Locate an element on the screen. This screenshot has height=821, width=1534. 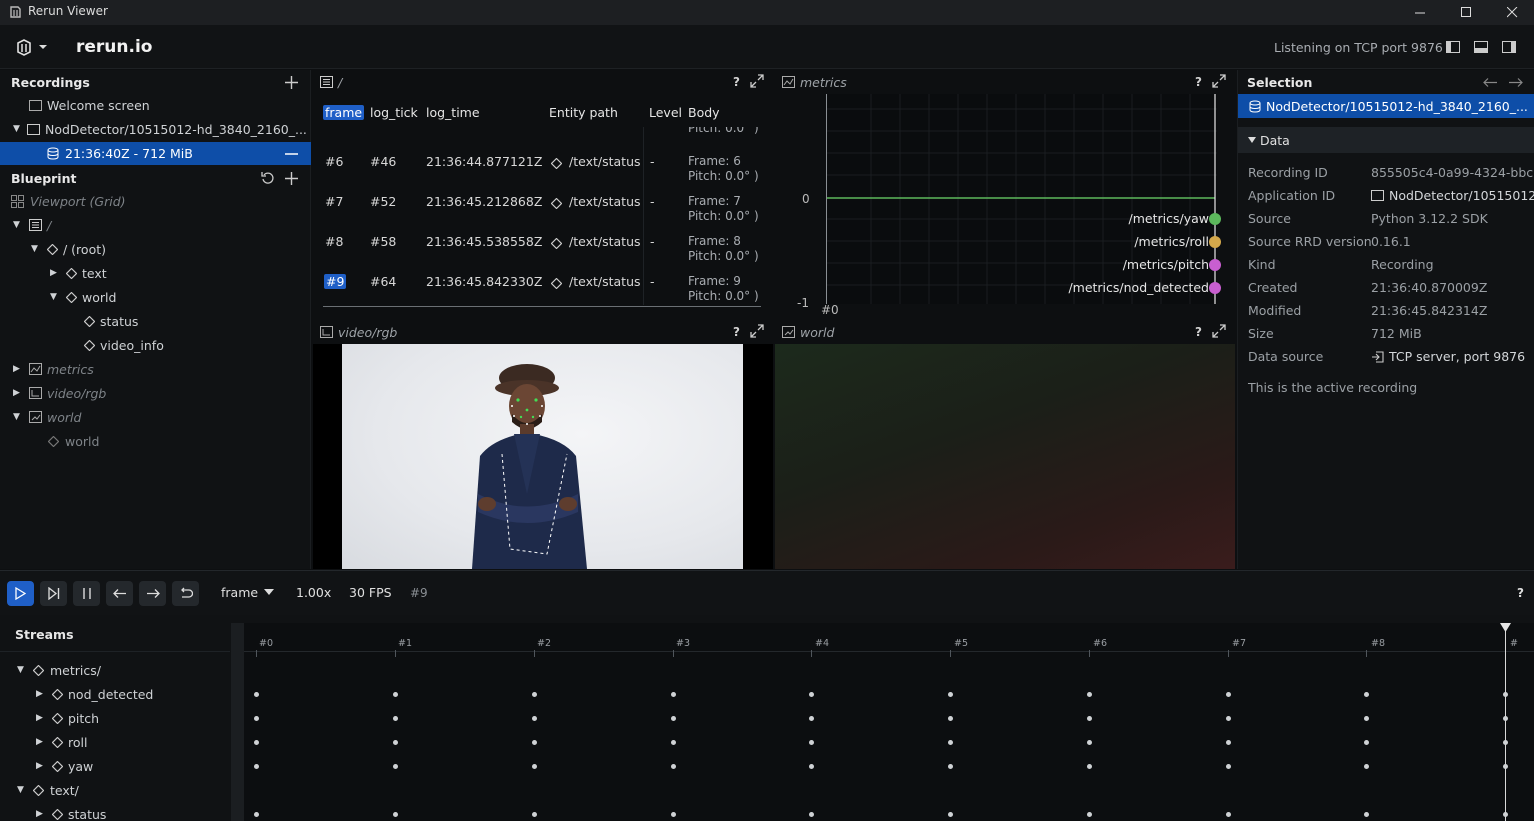
column-frame: frame is located at coordinates (344, 112).